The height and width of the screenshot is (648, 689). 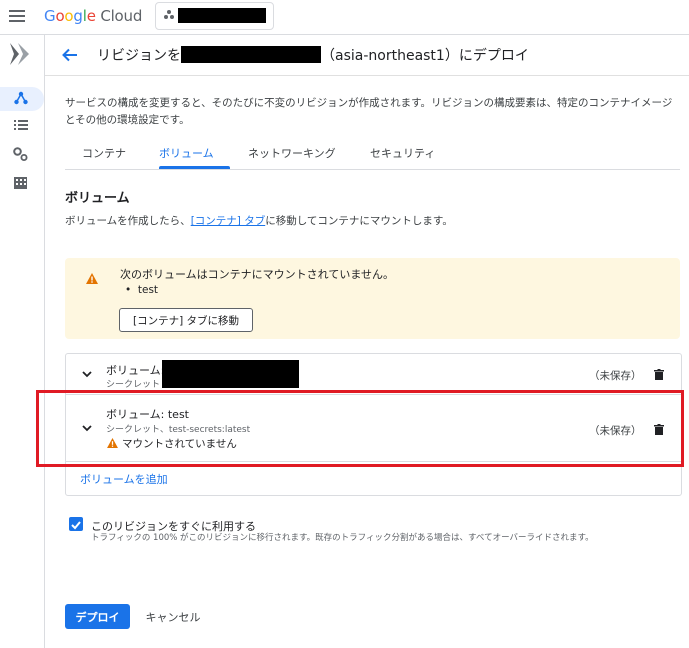 What do you see at coordinates (142, 290) in the screenshot?
I see `warning-item: • test` at bounding box center [142, 290].